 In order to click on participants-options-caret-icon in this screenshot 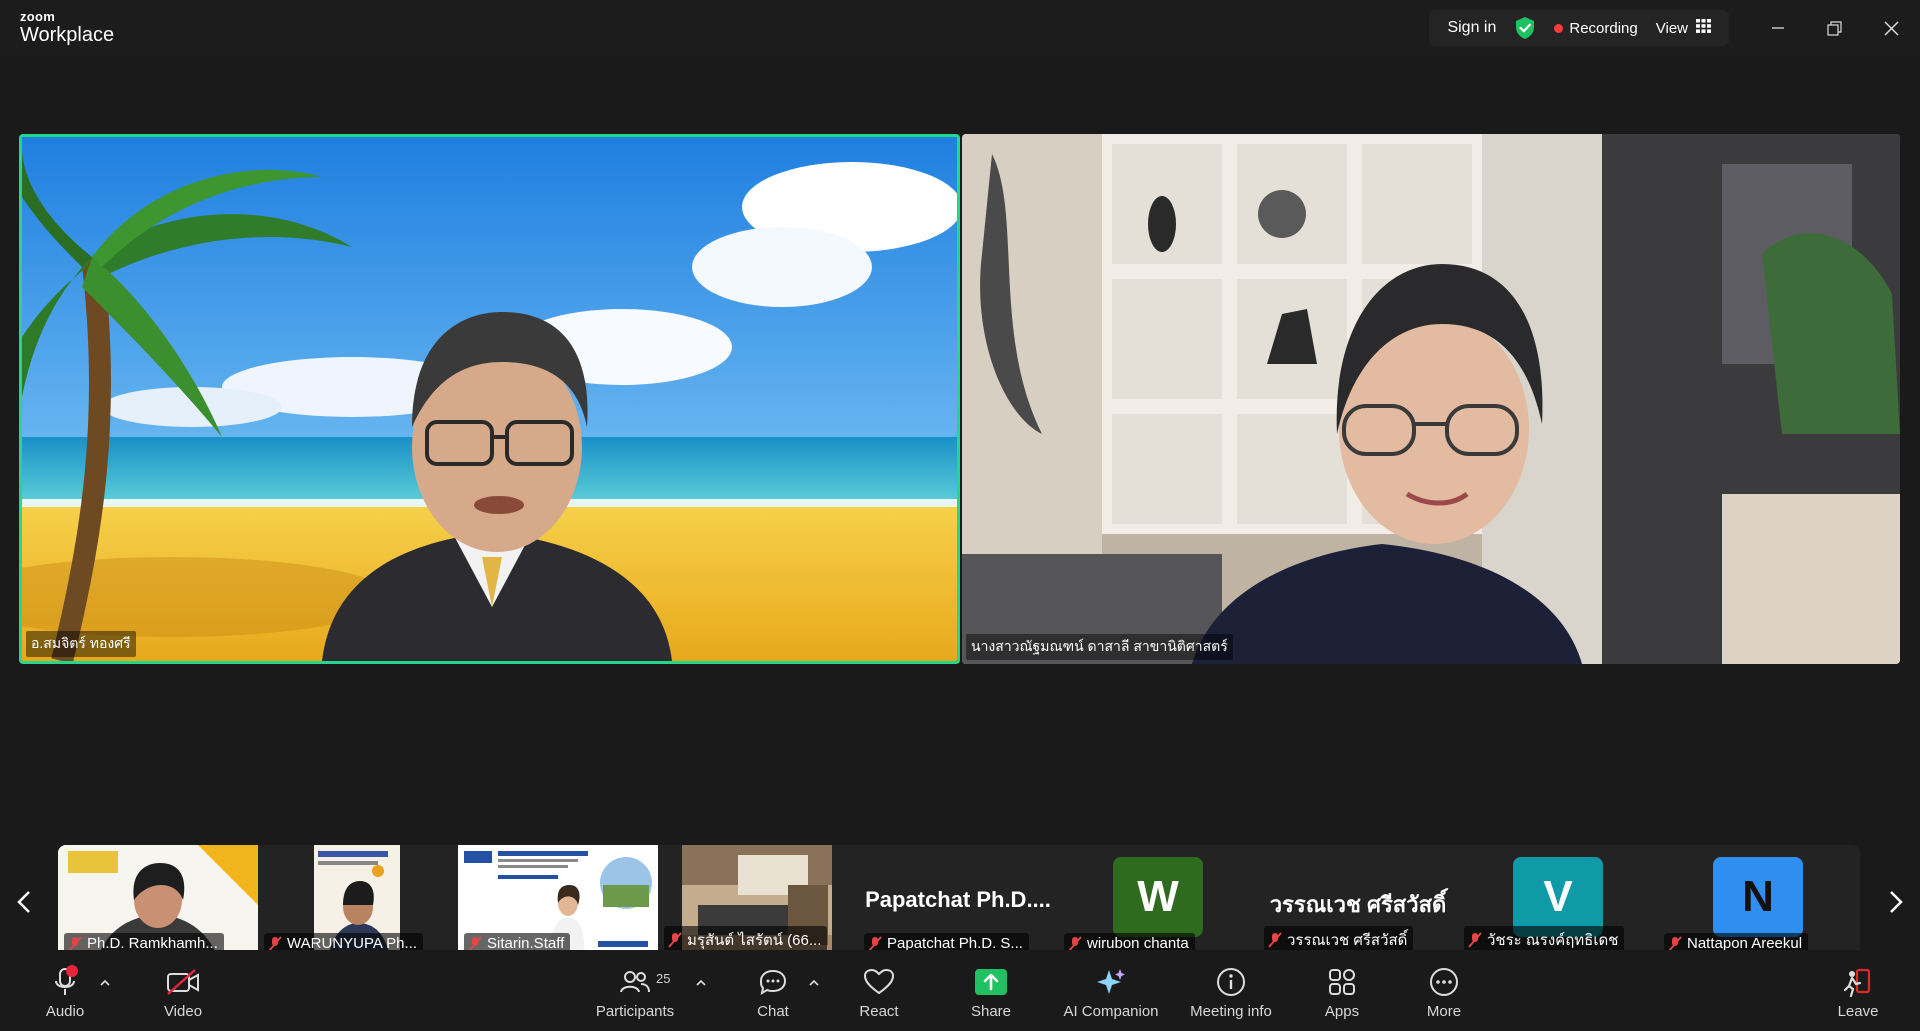, I will do `click(701, 983)`.